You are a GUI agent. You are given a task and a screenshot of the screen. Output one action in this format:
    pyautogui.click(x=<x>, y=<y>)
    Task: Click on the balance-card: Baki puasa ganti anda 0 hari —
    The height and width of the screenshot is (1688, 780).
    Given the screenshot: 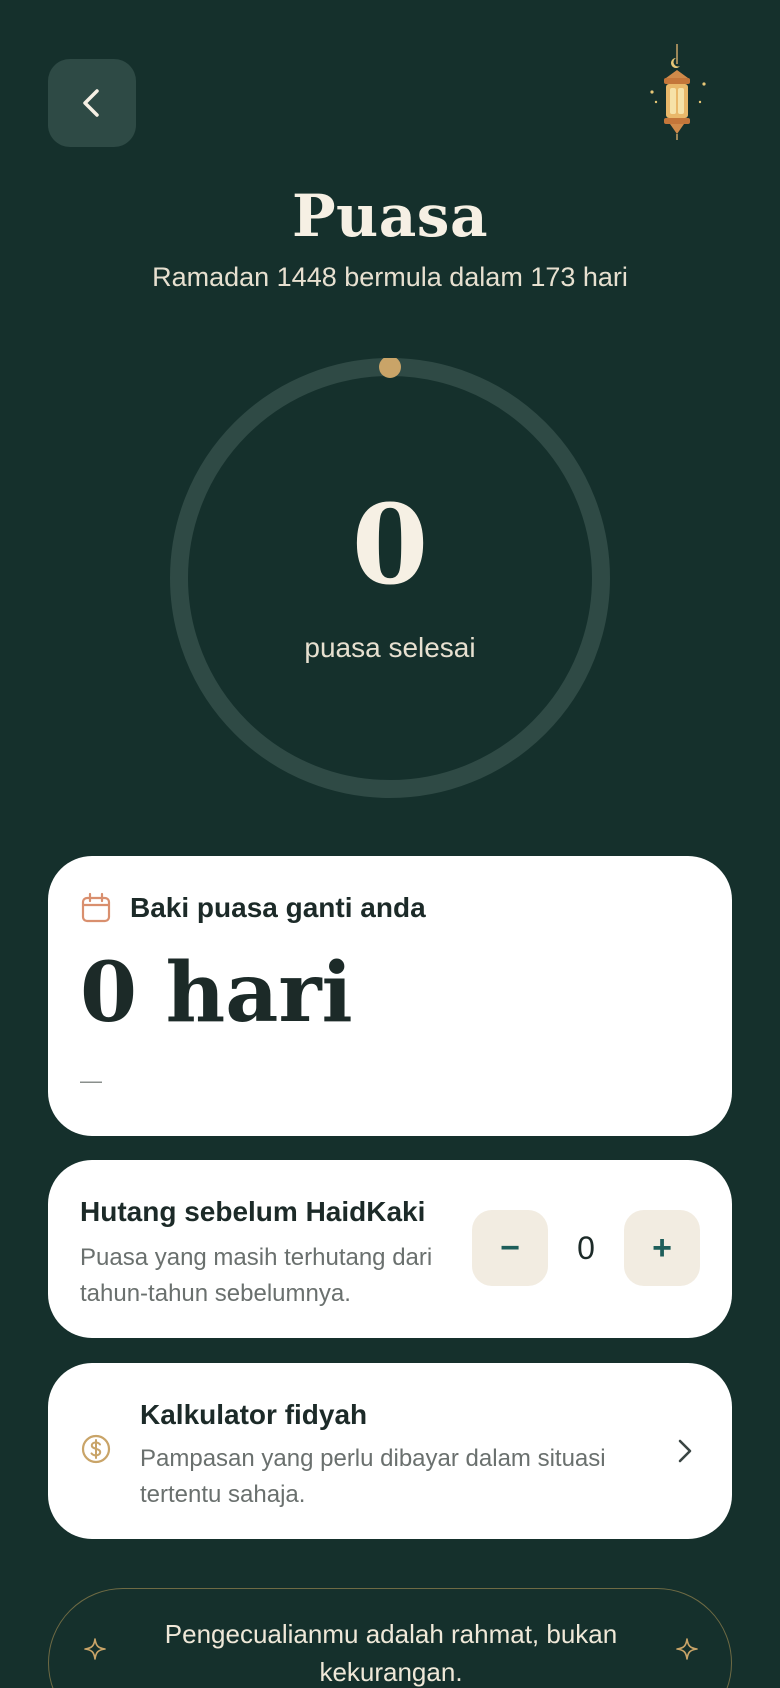 What is the action you would take?
    pyautogui.click(x=390, y=996)
    